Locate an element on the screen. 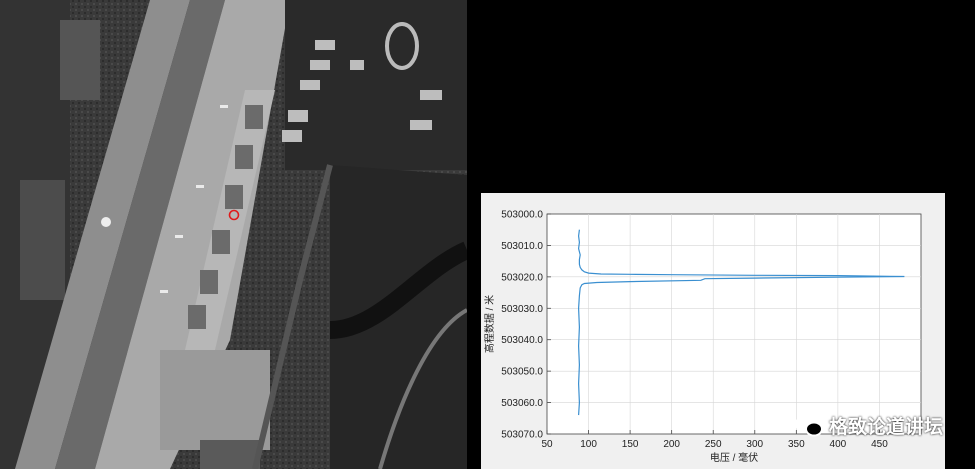 The width and height of the screenshot is (975, 469). y-tick-label: 503060.0 is located at coordinates (522, 403).